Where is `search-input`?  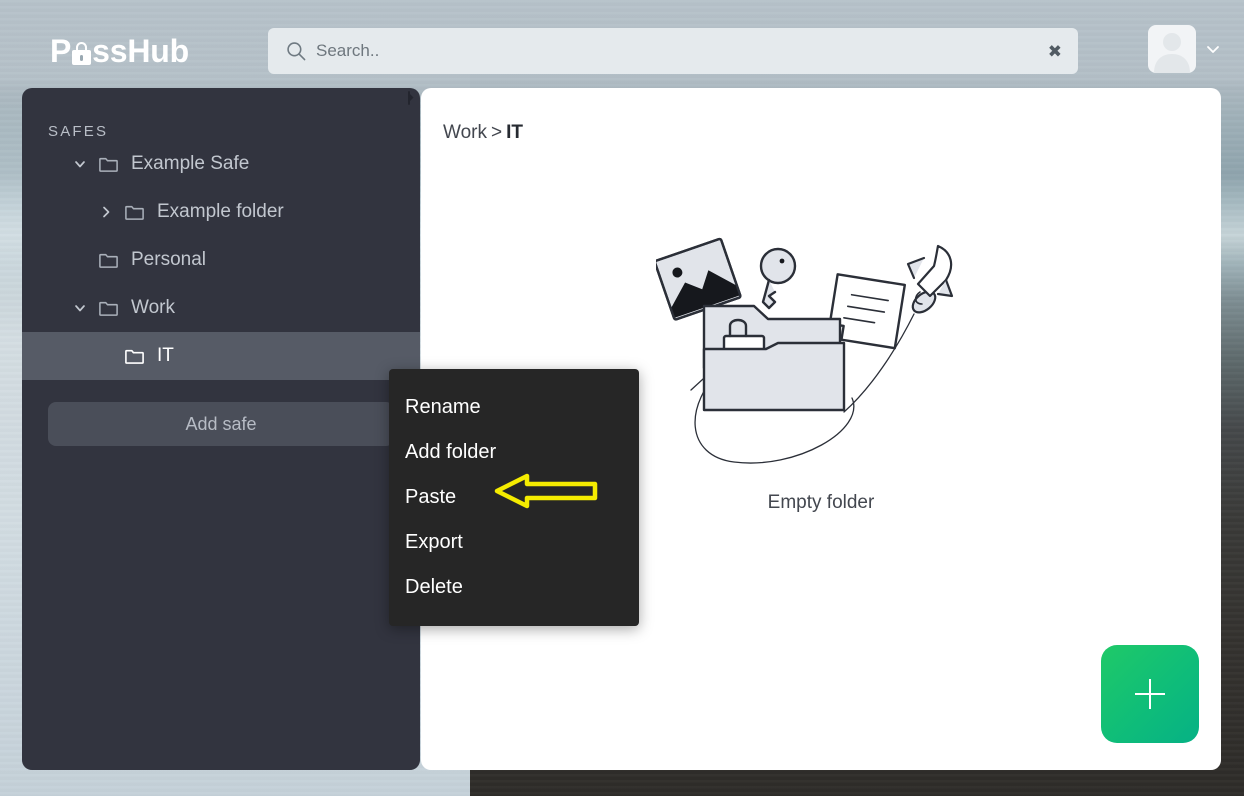
search-input is located at coordinates (682, 51).